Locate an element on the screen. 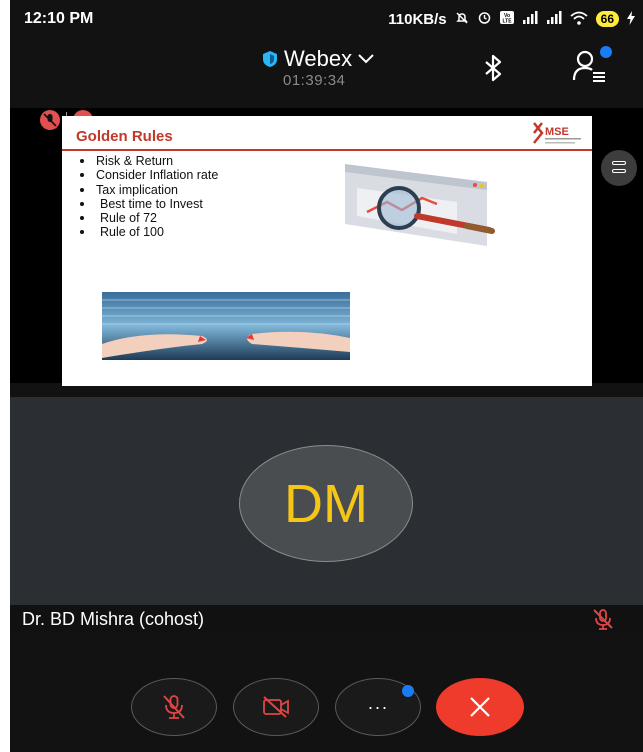 The image size is (643, 752). meeting-timer: 01:39:34 is located at coordinates (314, 80).